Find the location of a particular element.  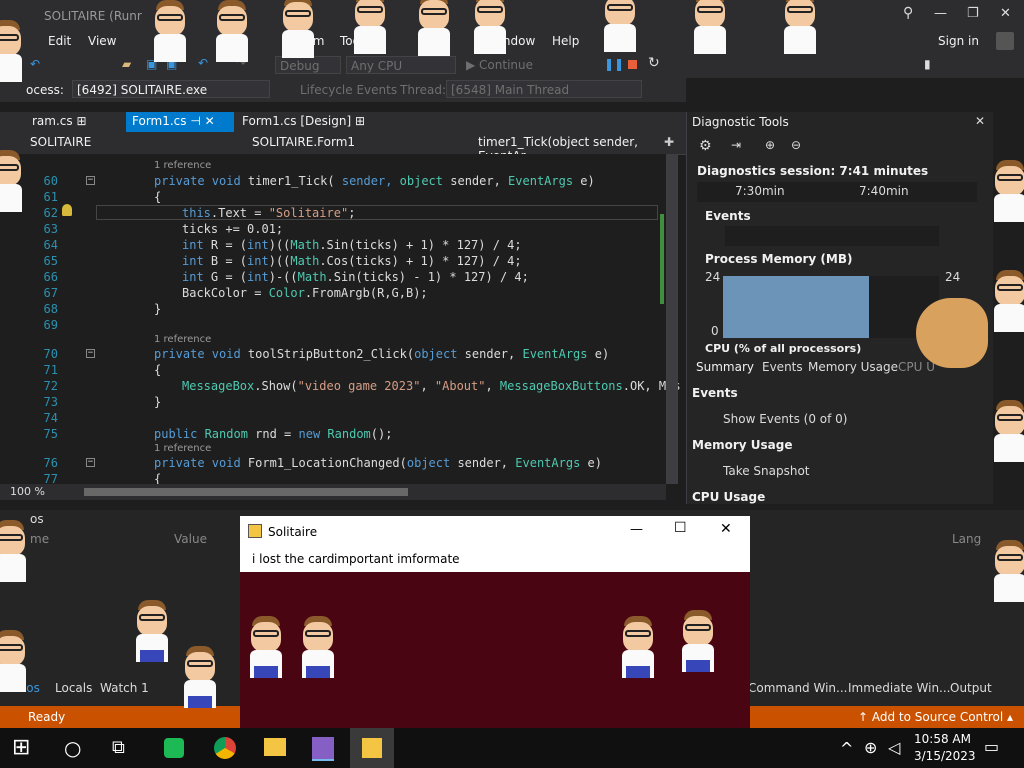

restart-icon: ↻ is located at coordinates (654, 63).